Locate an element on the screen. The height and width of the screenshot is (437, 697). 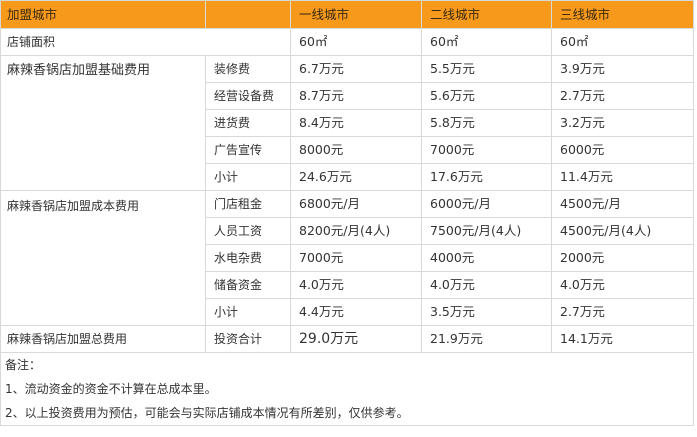
cell-value: 6800元/月 is located at coordinates (356, 204).